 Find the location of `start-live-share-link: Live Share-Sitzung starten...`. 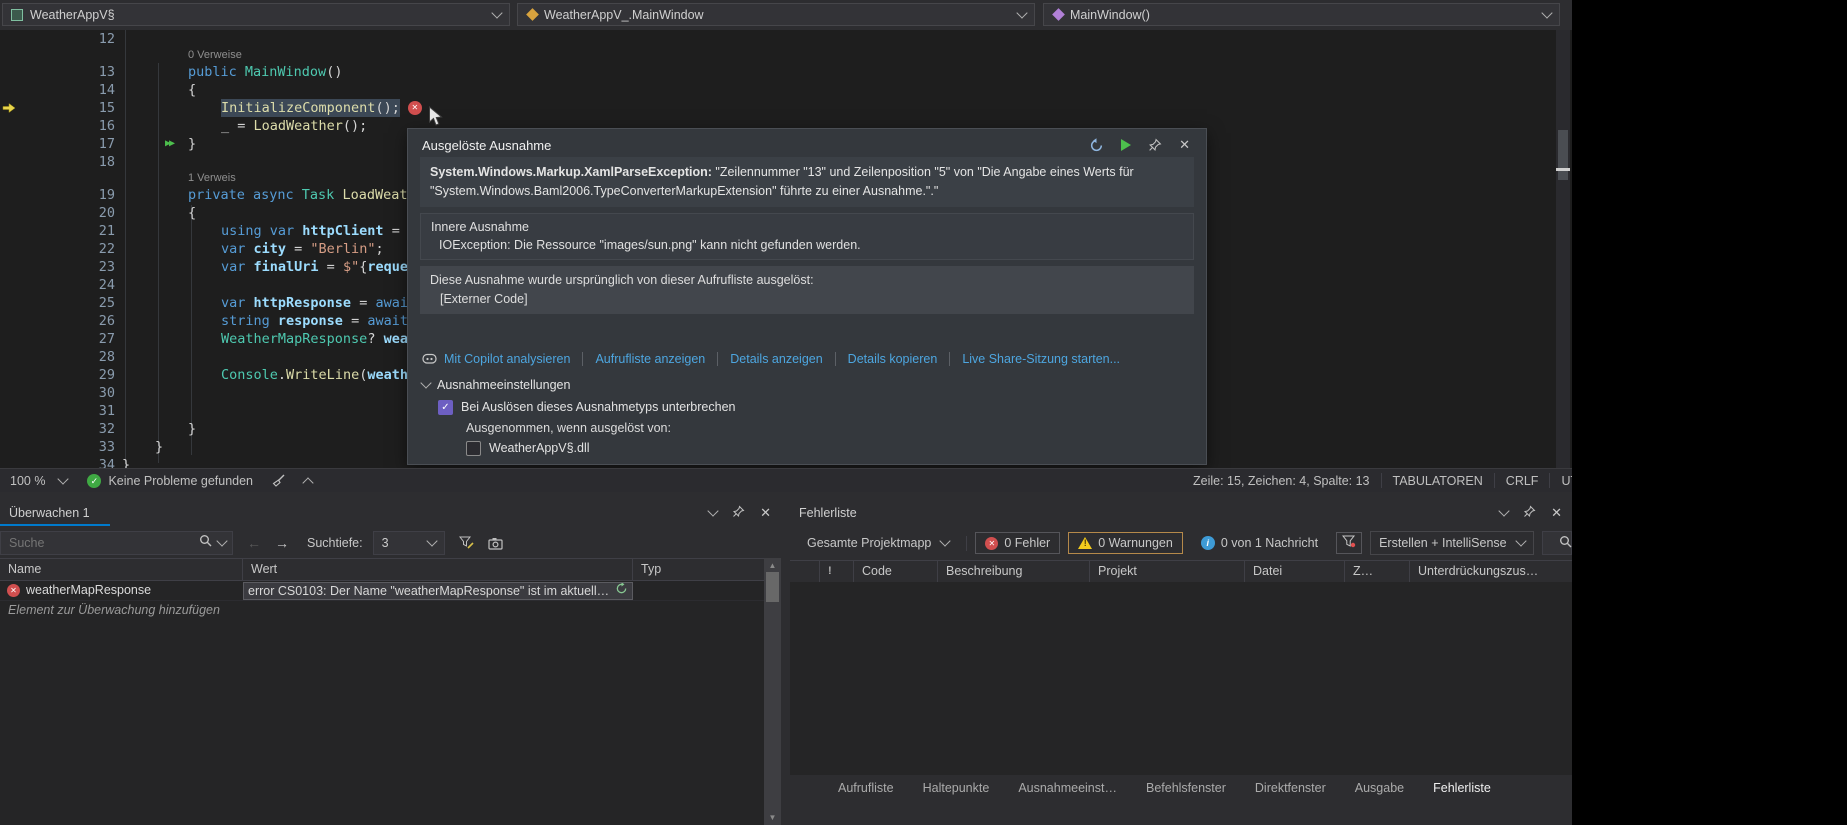

start-live-share-link: Live Share-Sitzung starten... is located at coordinates (1041, 359).